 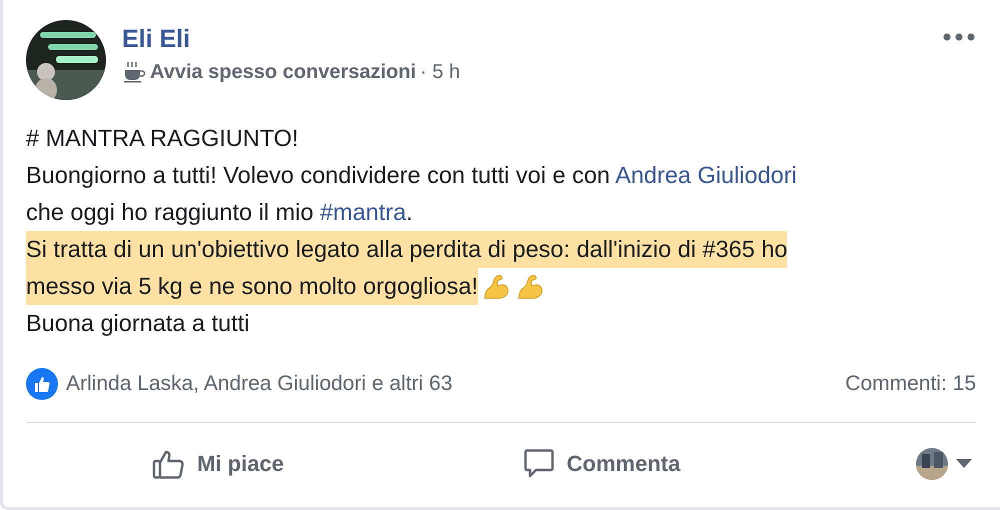 I want to click on coffee-cup-icon, so click(x=134, y=72).